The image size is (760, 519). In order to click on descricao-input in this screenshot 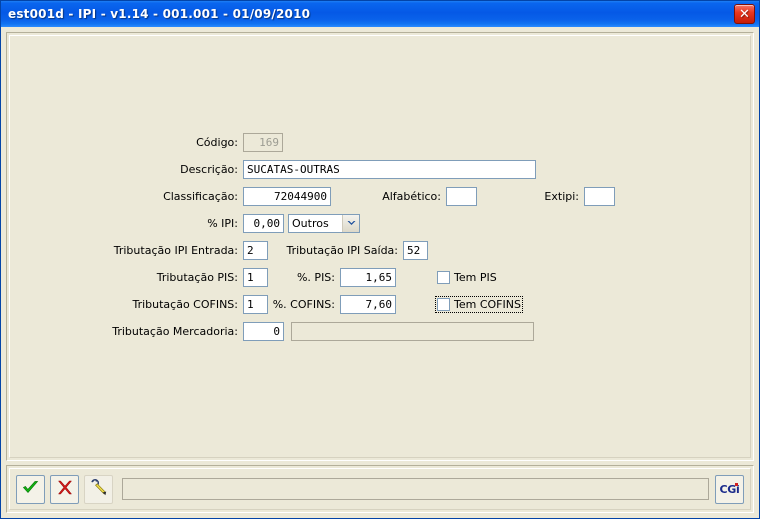, I will do `click(389, 169)`.